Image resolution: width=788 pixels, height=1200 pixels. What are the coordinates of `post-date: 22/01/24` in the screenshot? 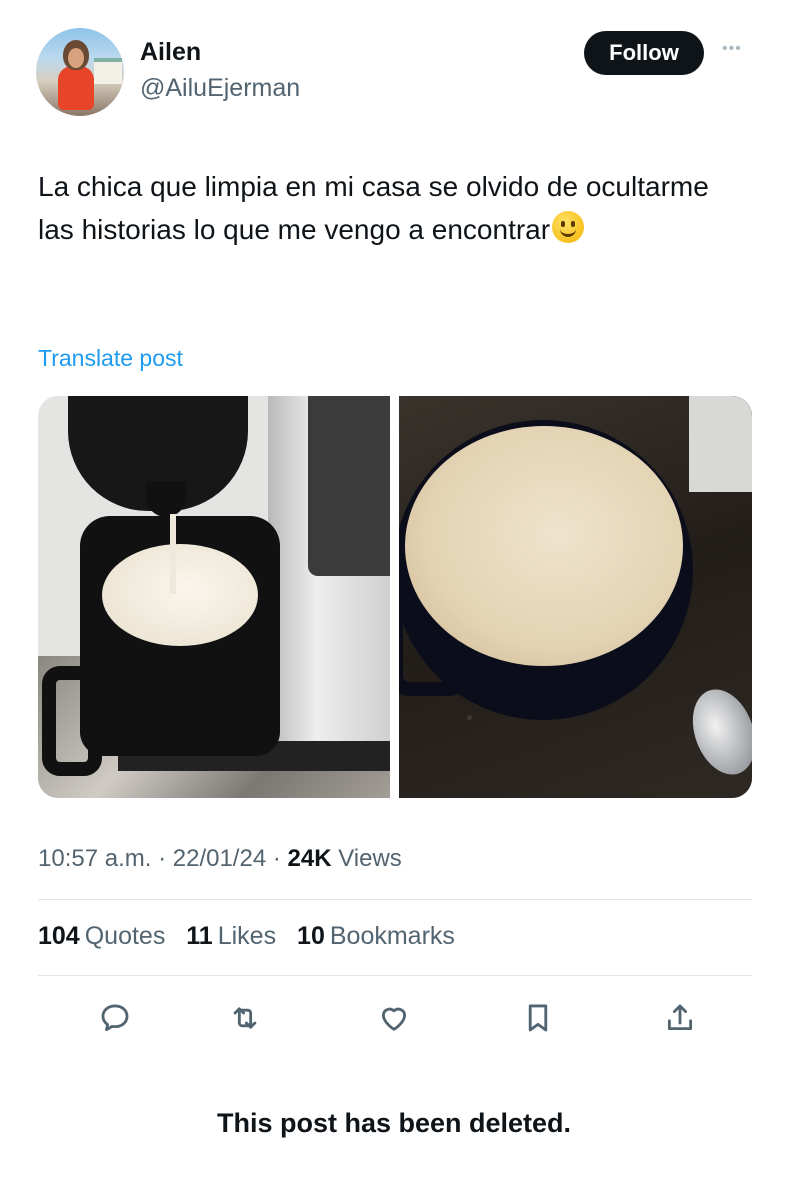 It's located at (219, 858).